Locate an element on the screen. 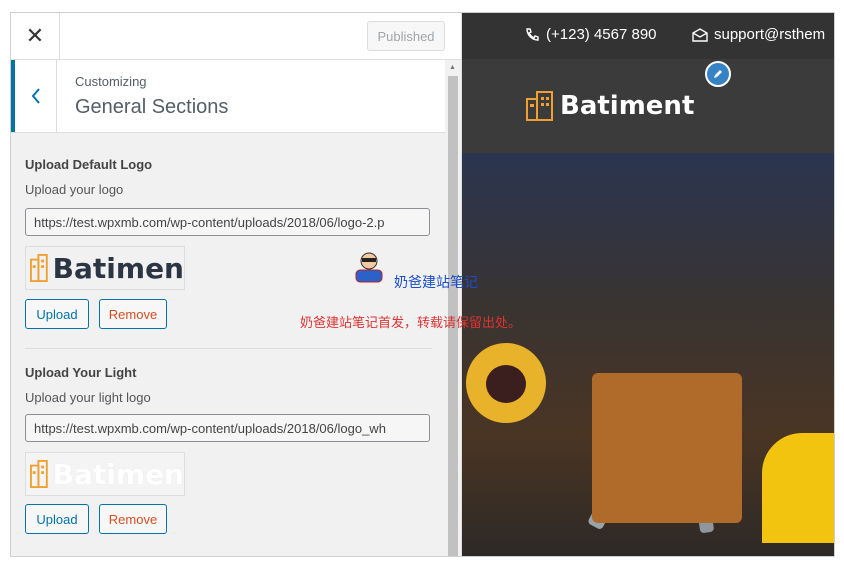 This screenshot has height=566, width=844. phone-icon is located at coordinates (532, 34).